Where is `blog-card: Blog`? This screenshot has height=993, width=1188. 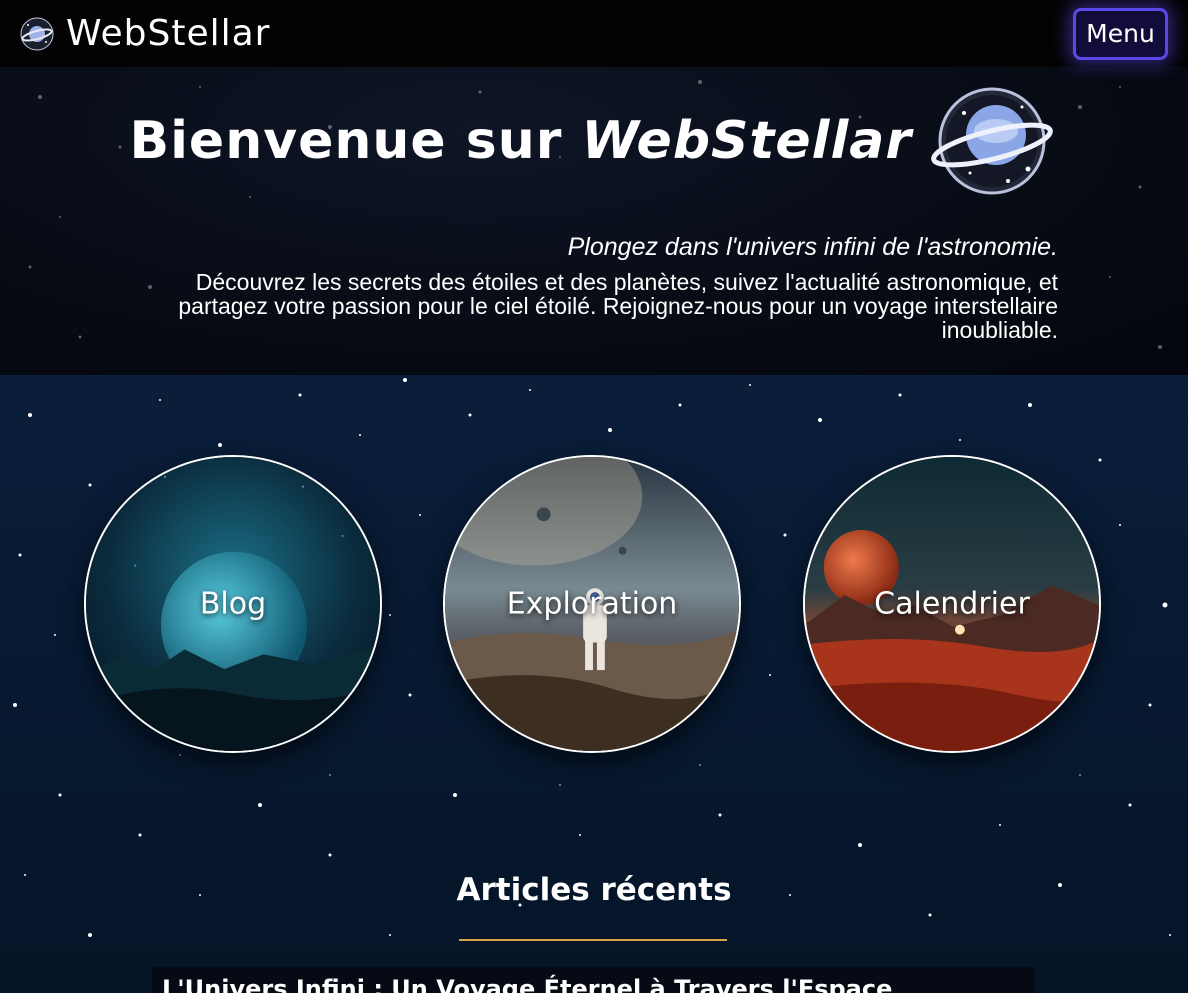
blog-card: Blog is located at coordinates (233, 604).